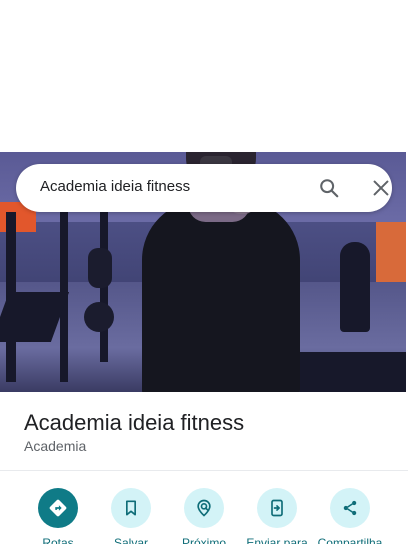 The width and height of the screenshot is (408, 544). What do you see at coordinates (203, 540) in the screenshot?
I see `nearby-label: Próximo` at bounding box center [203, 540].